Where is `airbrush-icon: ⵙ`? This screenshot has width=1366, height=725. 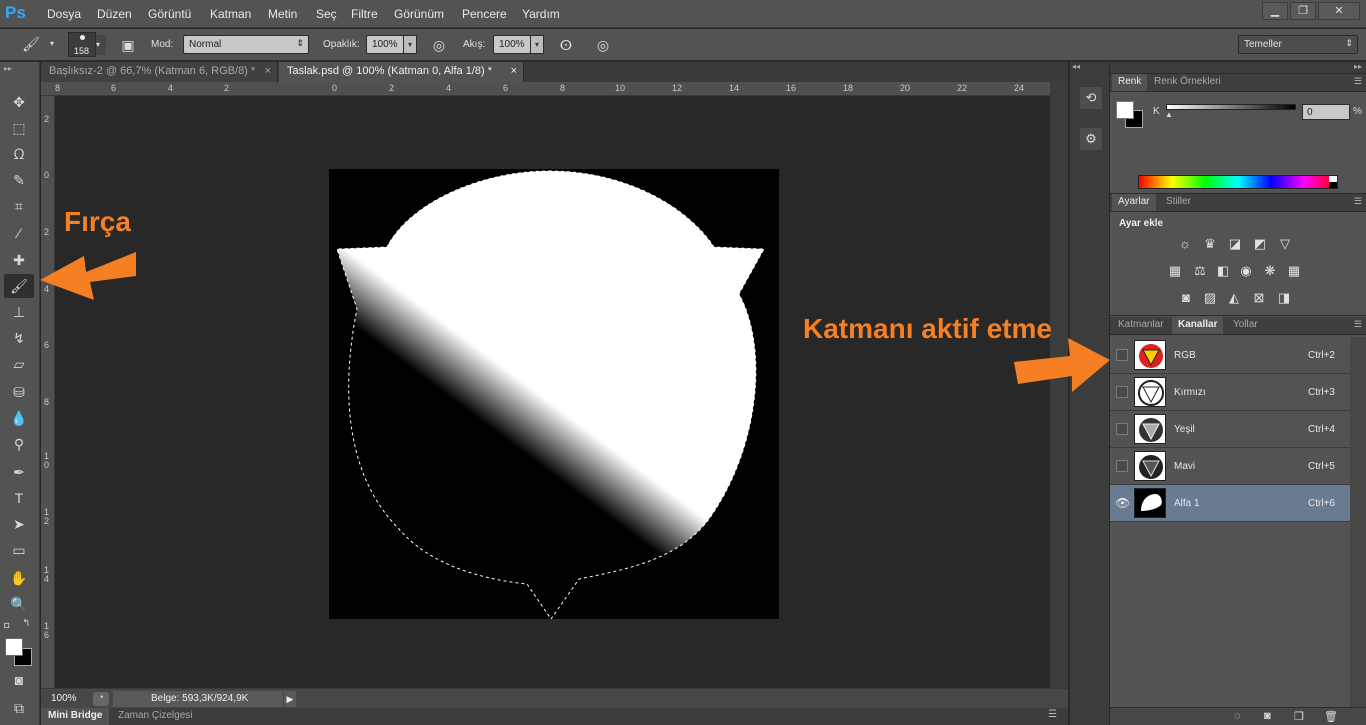
airbrush-icon: ⵙ is located at coordinates (566, 45).